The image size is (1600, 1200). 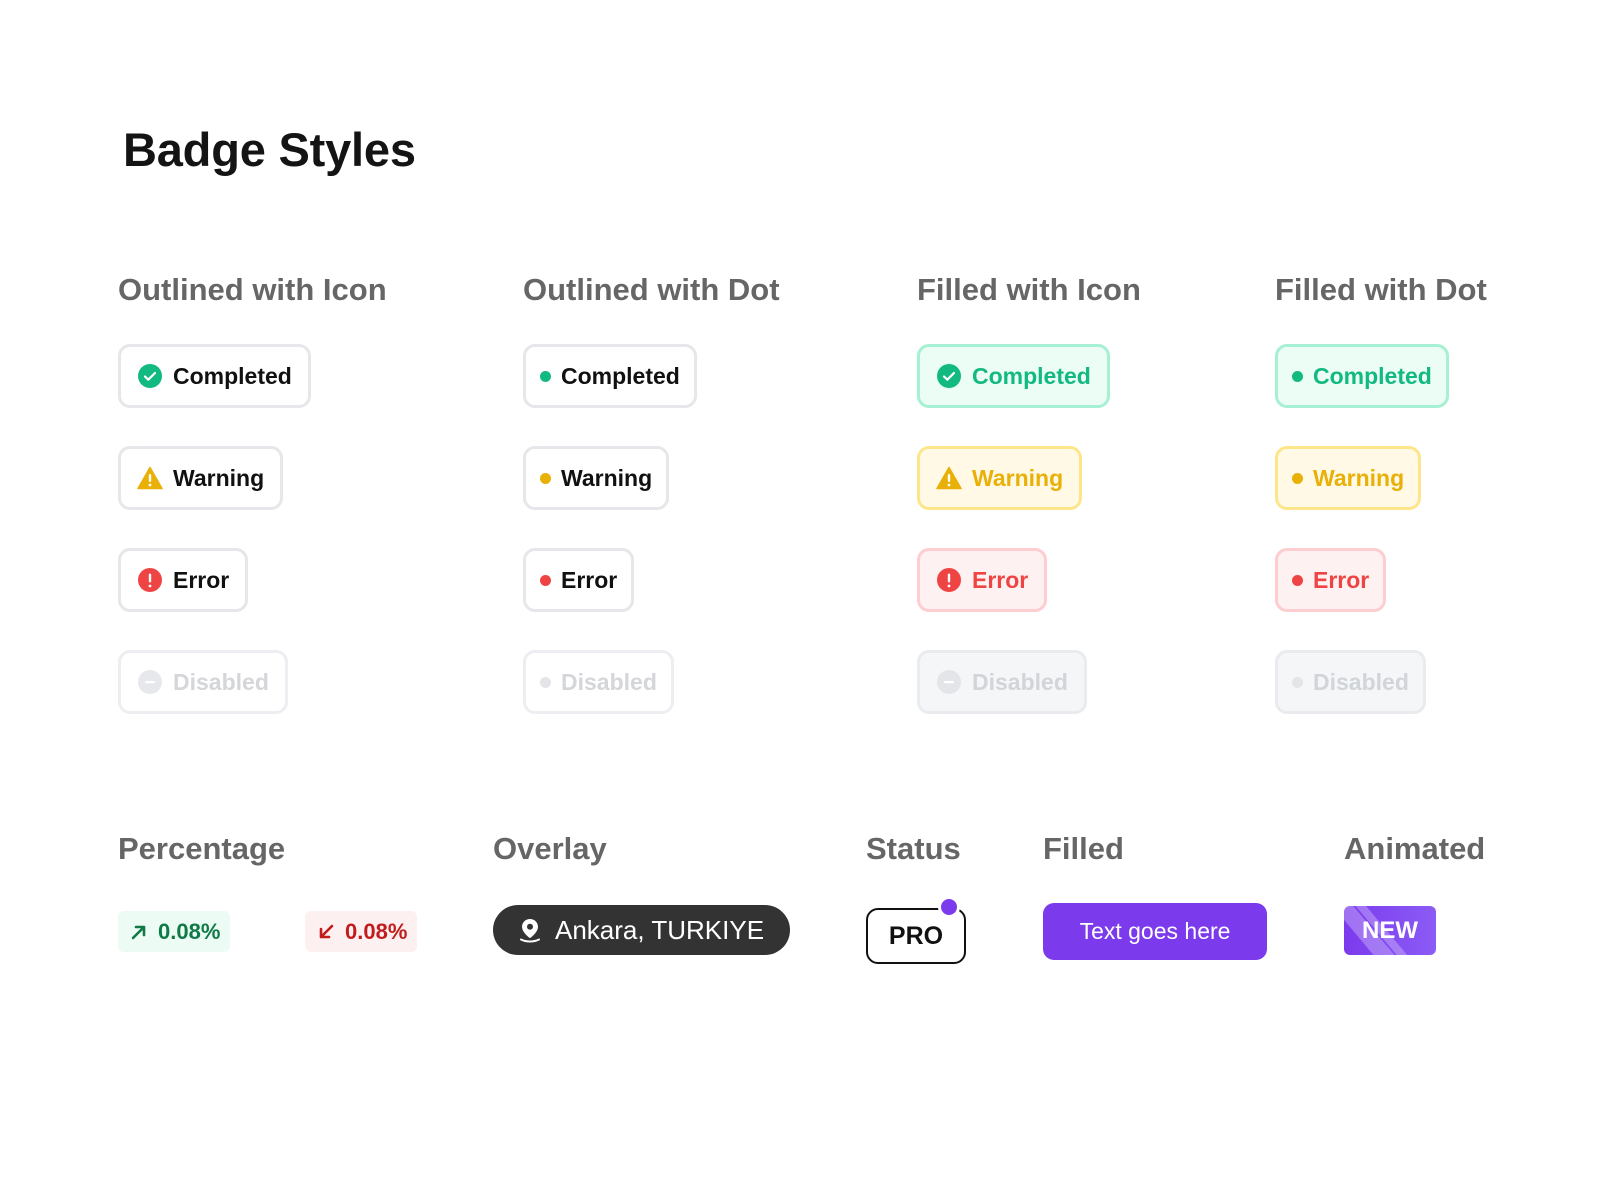 I want to click on overlay-badge: Ankara, TURKIYE, so click(x=642, y=930).